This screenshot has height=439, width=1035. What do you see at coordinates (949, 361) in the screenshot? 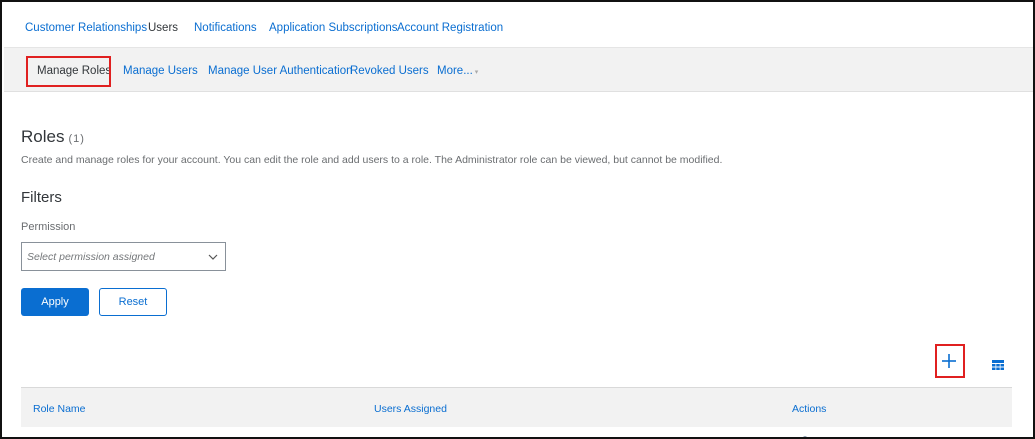
I see `plus-icon` at bounding box center [949, 361].